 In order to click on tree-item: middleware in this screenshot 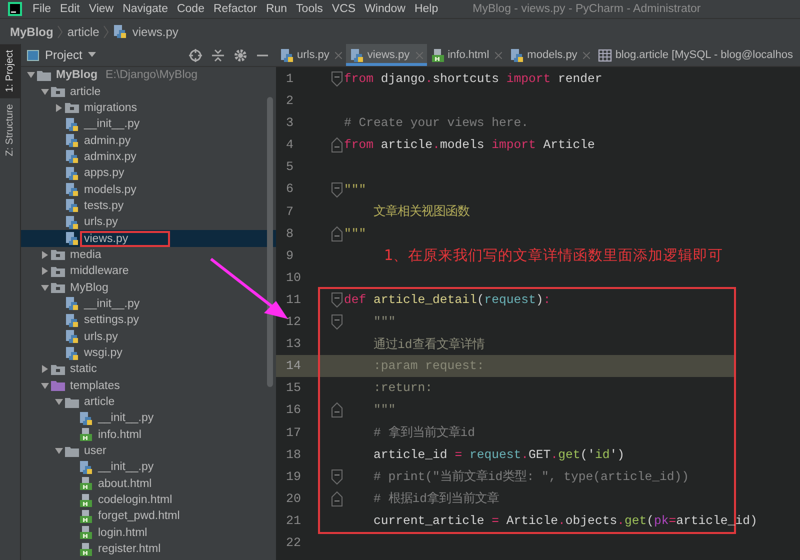, I will do `click(77, 271)`.